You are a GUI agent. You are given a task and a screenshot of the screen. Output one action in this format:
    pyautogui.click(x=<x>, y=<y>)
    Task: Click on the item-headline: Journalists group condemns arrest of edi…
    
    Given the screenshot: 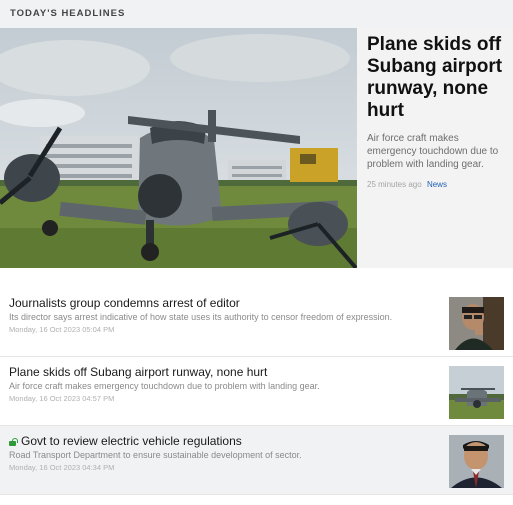 What is the action you would take?
    pyautogui.click(x=221, y=303)
    